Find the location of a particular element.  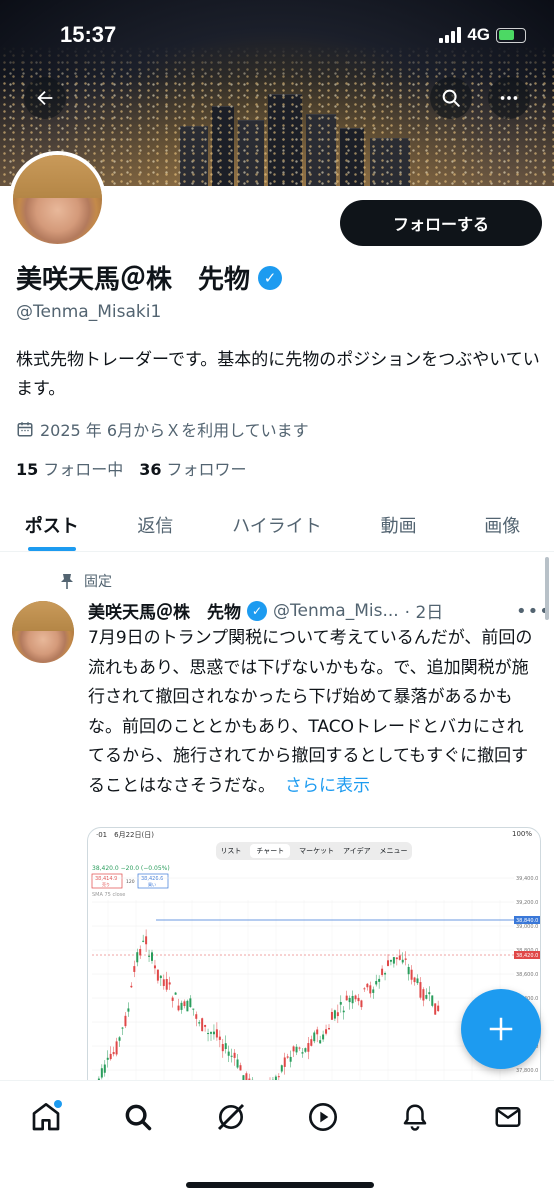

post-time: · 2日 is located at coordinates (424, 613).